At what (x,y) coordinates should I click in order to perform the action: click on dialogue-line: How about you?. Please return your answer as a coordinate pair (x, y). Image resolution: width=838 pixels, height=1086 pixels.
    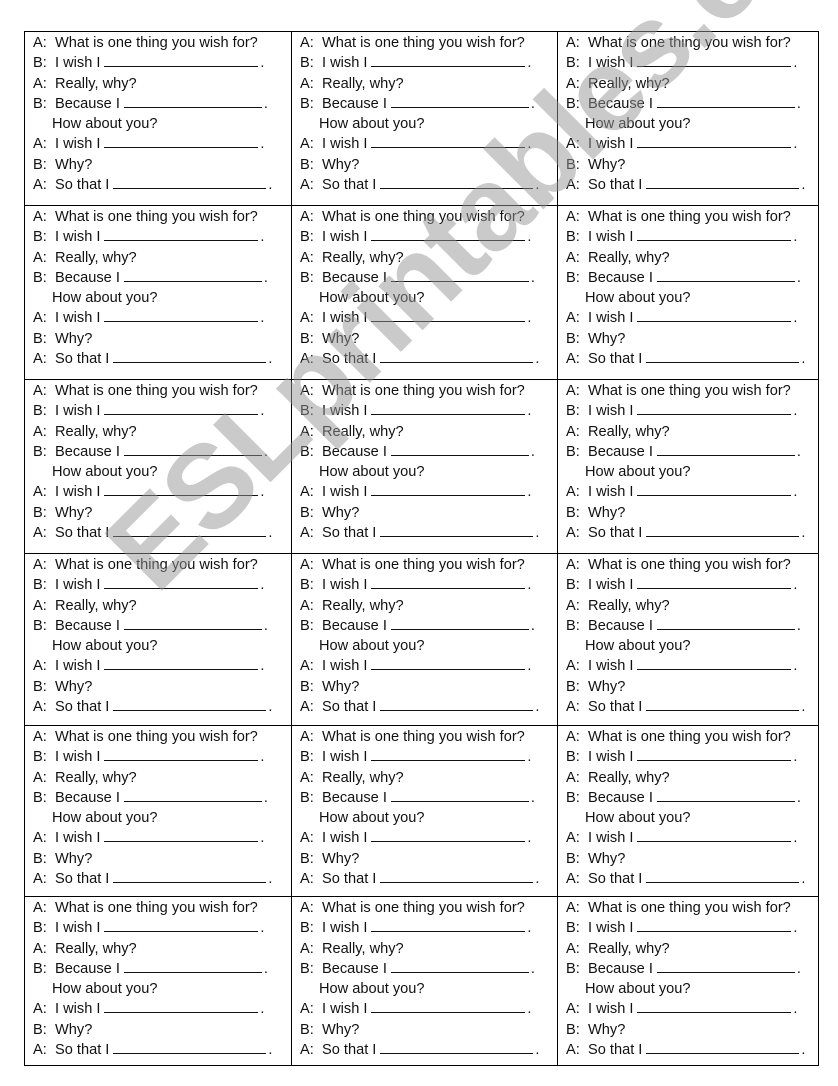
    Looking at the image, I should click on (162, 124).